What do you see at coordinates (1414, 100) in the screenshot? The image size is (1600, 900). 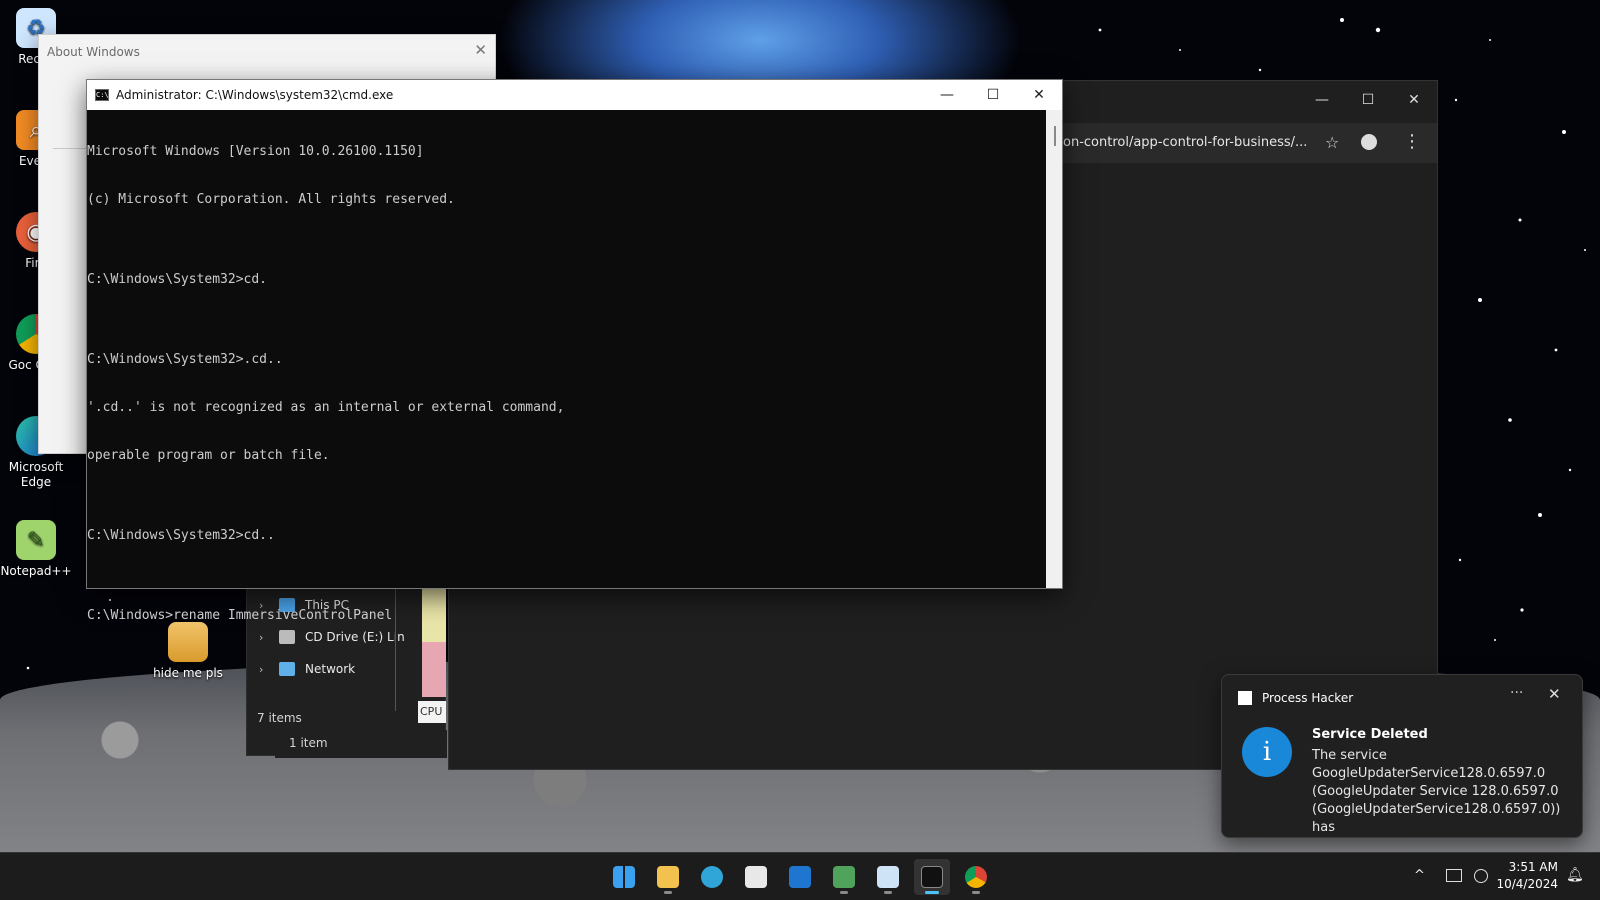 I see `browser-close-button: ✕` at bounding box center [1414, 100].